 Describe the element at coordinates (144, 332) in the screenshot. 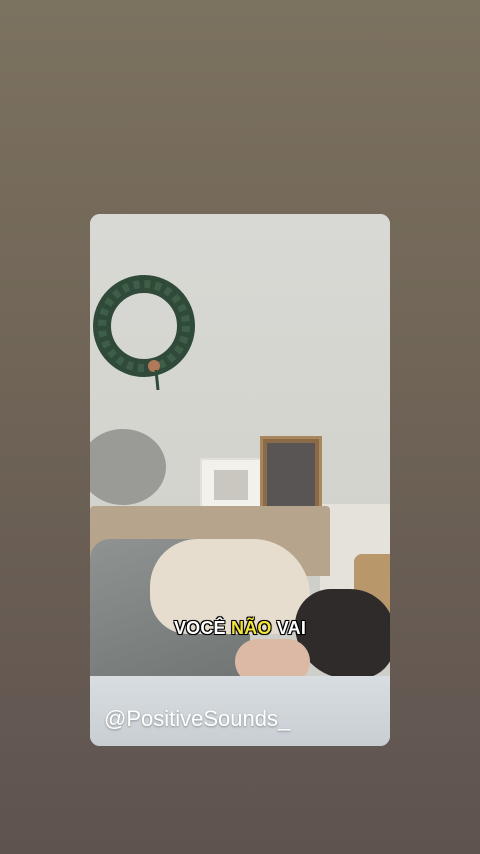

I see `wreath-illustration` at that location.